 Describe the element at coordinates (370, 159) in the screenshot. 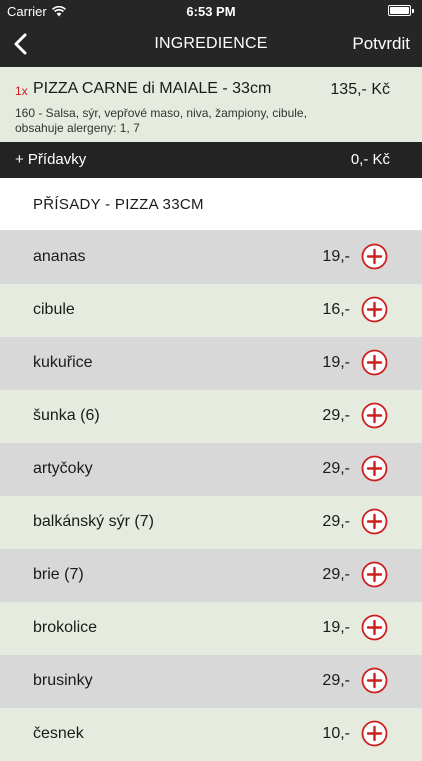

I see `addons-total: 0,- Kč` at that location.